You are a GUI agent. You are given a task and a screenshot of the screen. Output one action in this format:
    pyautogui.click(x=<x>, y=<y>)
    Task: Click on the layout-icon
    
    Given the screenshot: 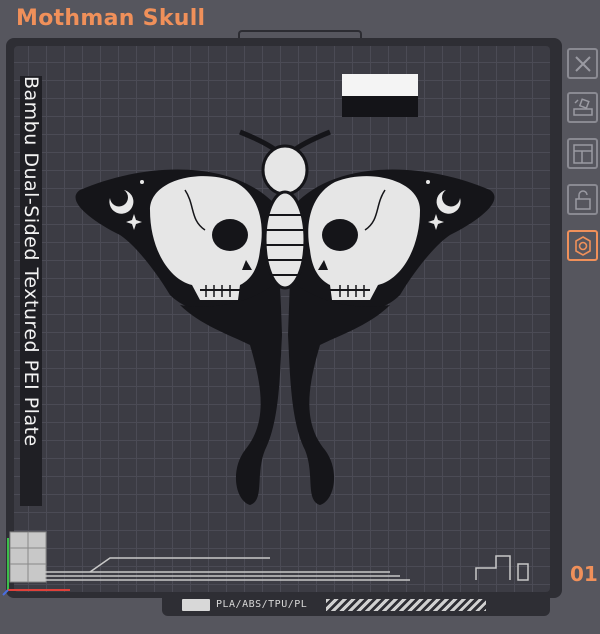 What is the action you would take?
    pyautogui.click(x=582, y=153)
    